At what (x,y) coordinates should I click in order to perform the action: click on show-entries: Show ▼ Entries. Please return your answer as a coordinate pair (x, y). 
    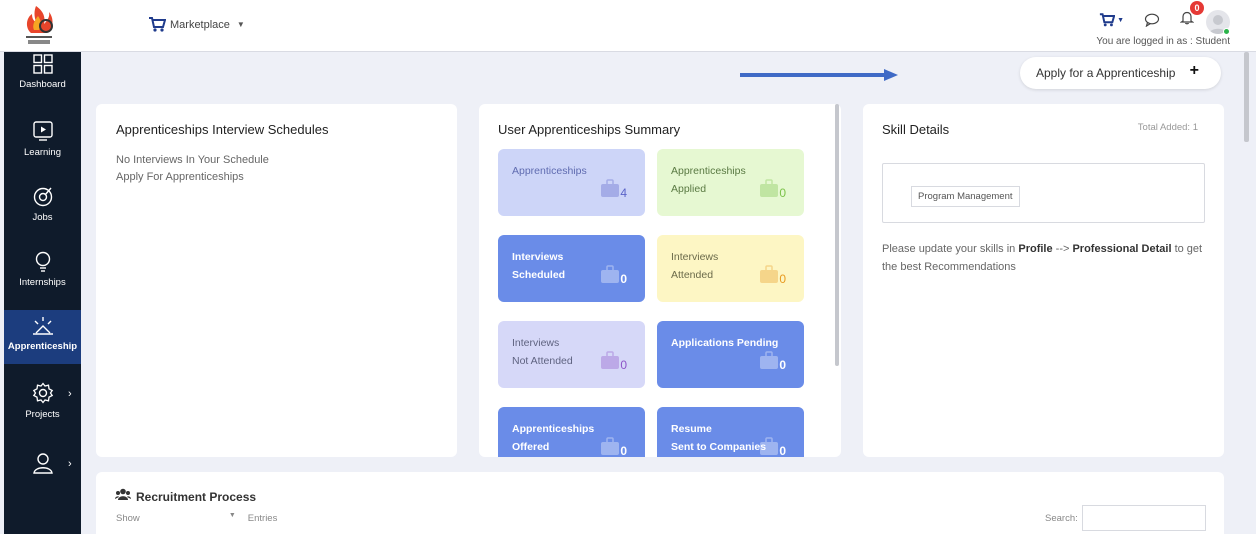
    Looking at the image, I should click on (196, 518).